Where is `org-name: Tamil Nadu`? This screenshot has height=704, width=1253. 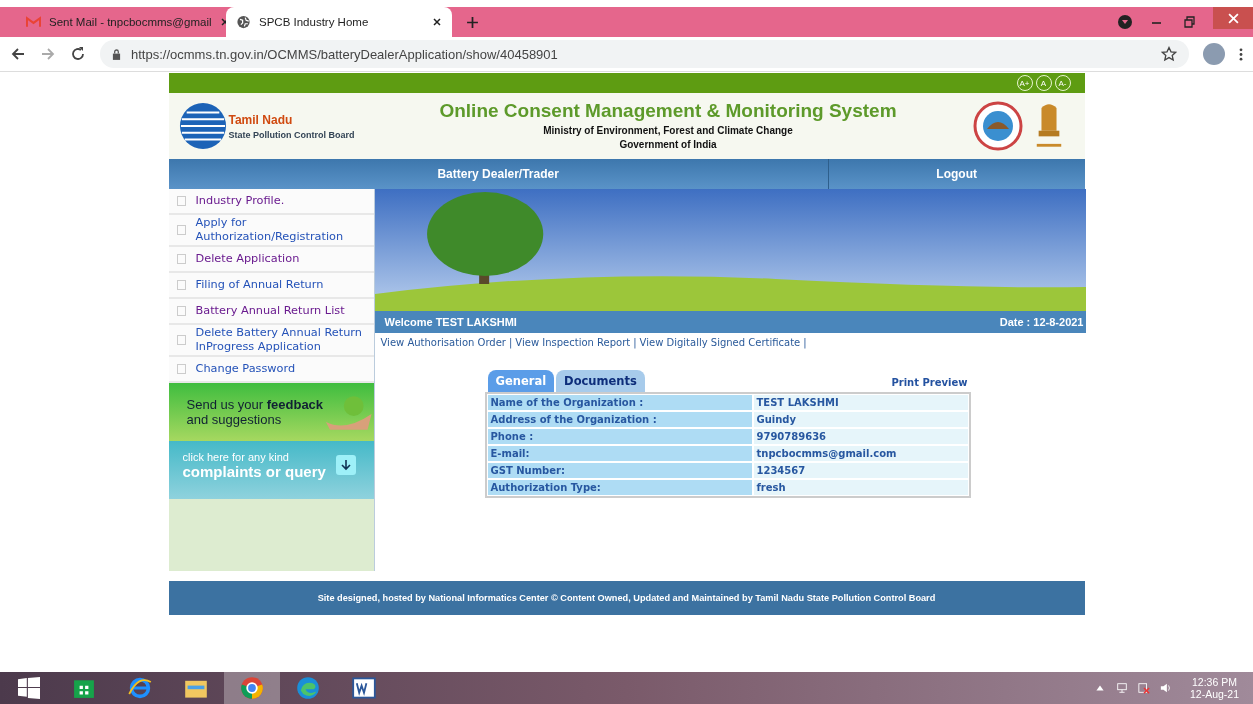 org-name: Tamil Nadu is located at coordinates (261, 119).